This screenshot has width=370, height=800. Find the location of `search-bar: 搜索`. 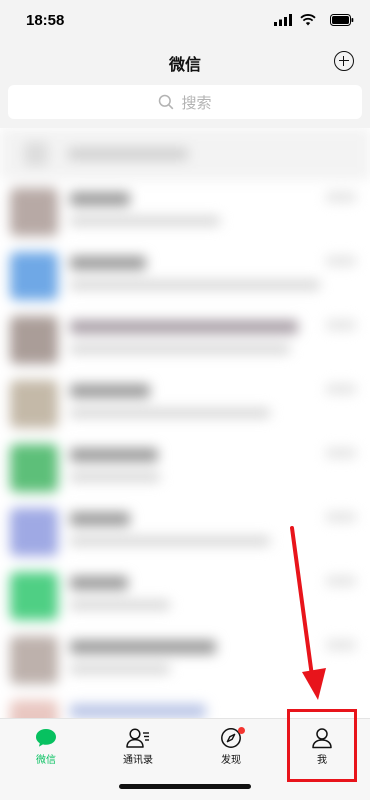

search-bar: 搜索 is located at coordinates (185, 105).